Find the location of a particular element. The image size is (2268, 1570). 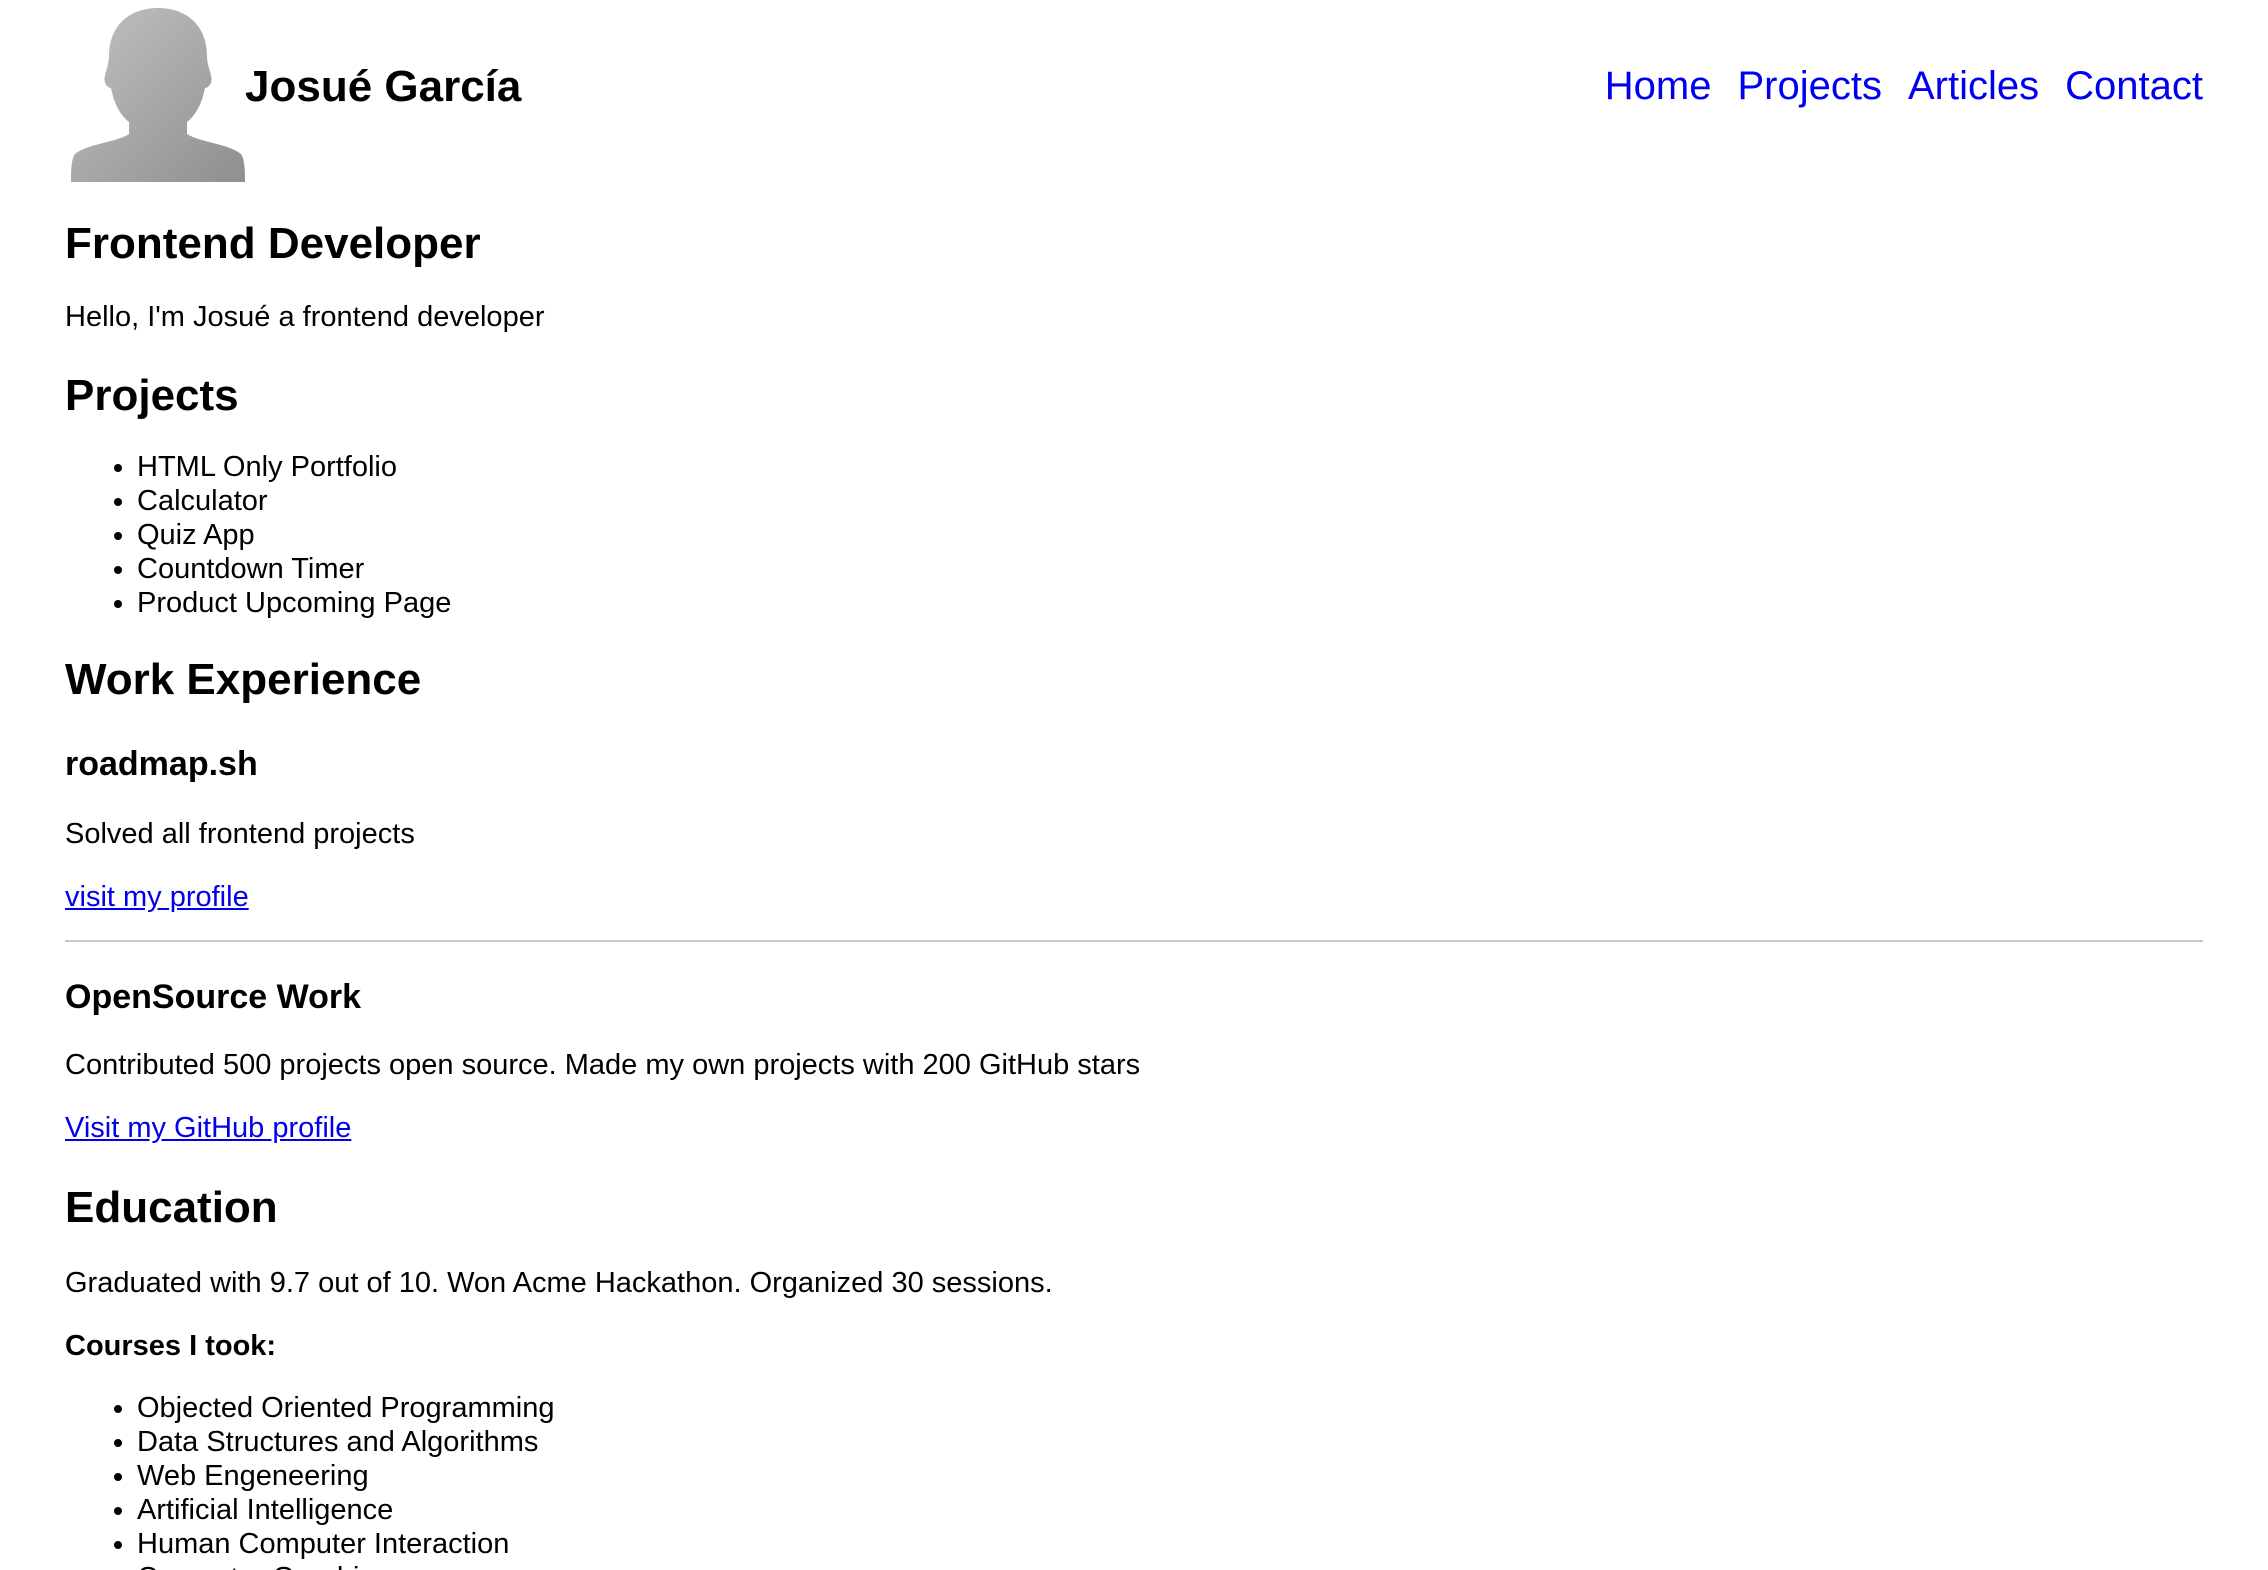

github-profile-link: Visit my GitHub profile is located at coordinates (208, 1128).